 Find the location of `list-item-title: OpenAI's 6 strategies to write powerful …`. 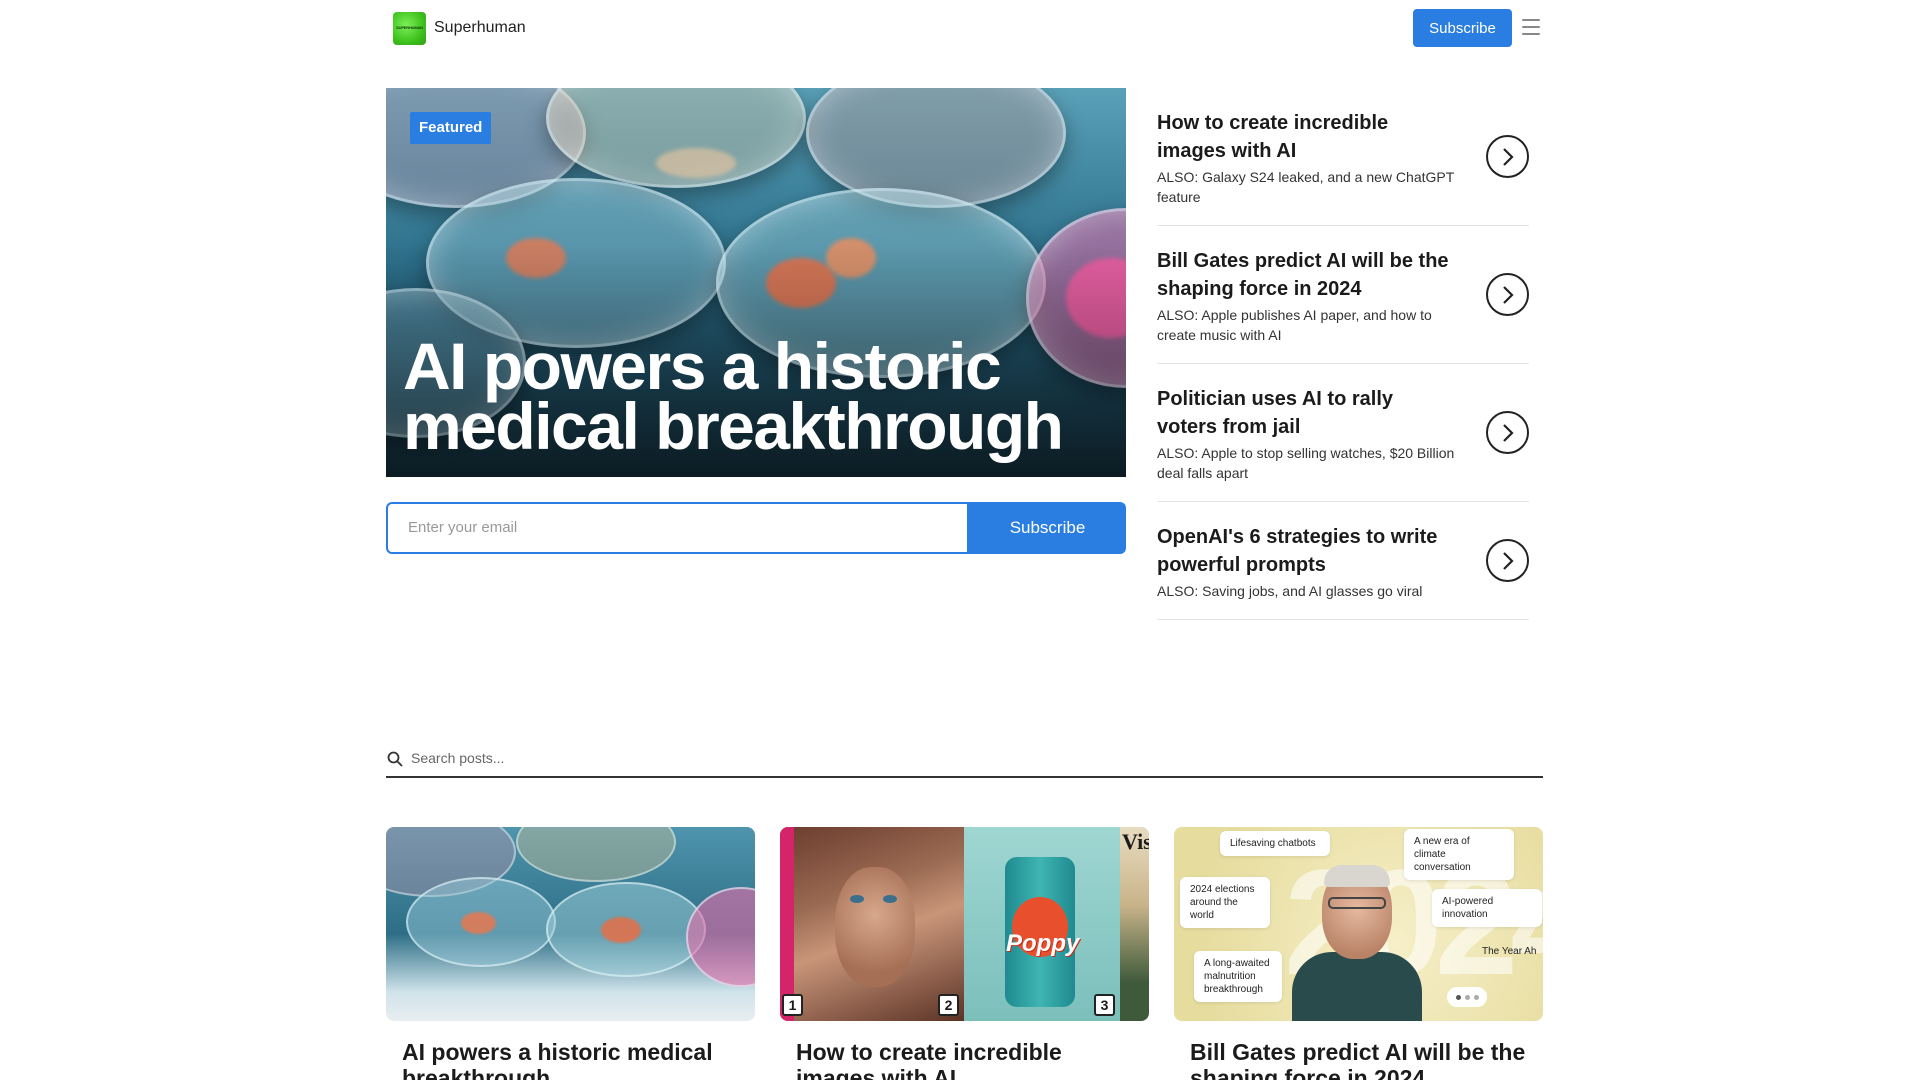

list-item-title: OpenAI's 6 strategies to write powerful … is located at coordinates (1307, 551).